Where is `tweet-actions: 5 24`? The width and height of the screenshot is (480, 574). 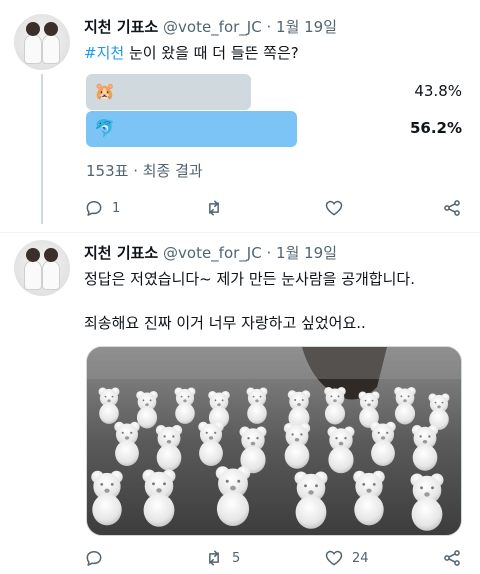
tweet-actions: 5 24 is located at coordinates (274, 558).